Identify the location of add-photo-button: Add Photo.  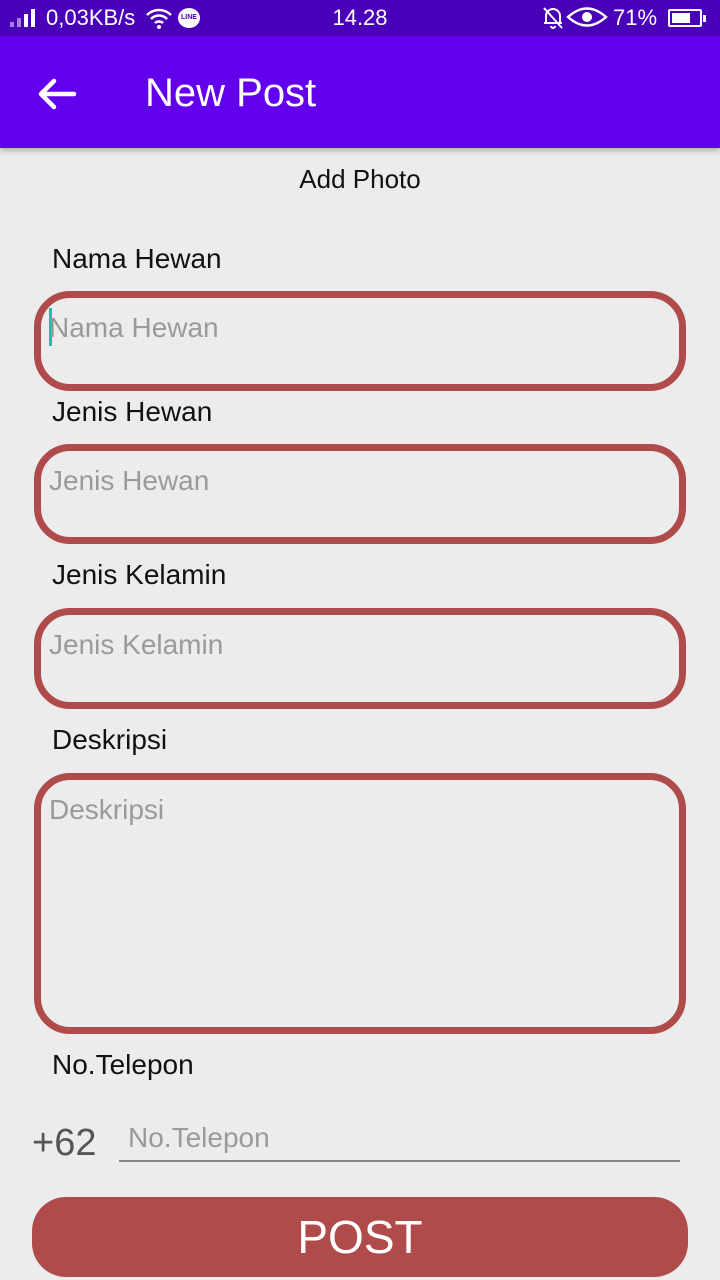
(360, 179).